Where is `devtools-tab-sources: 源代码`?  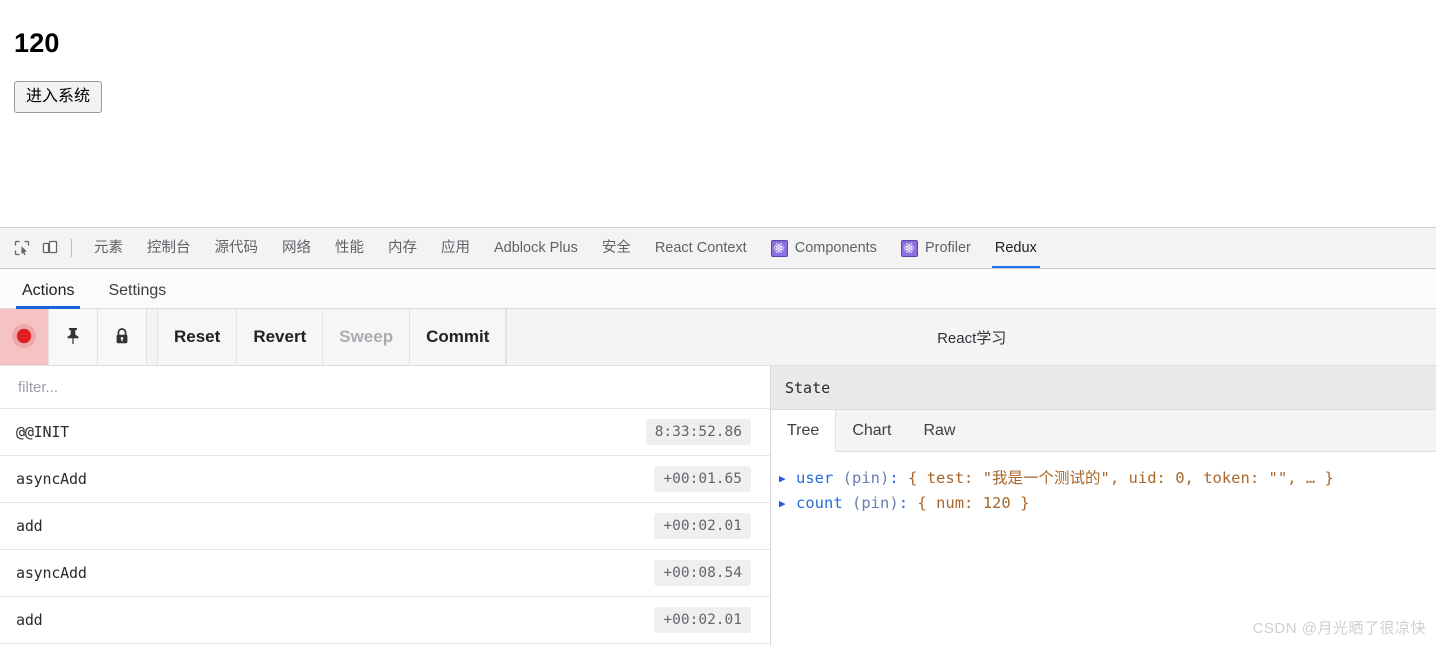
devtools-tab-sources: 源代码 is located at coordinates (237, 248).